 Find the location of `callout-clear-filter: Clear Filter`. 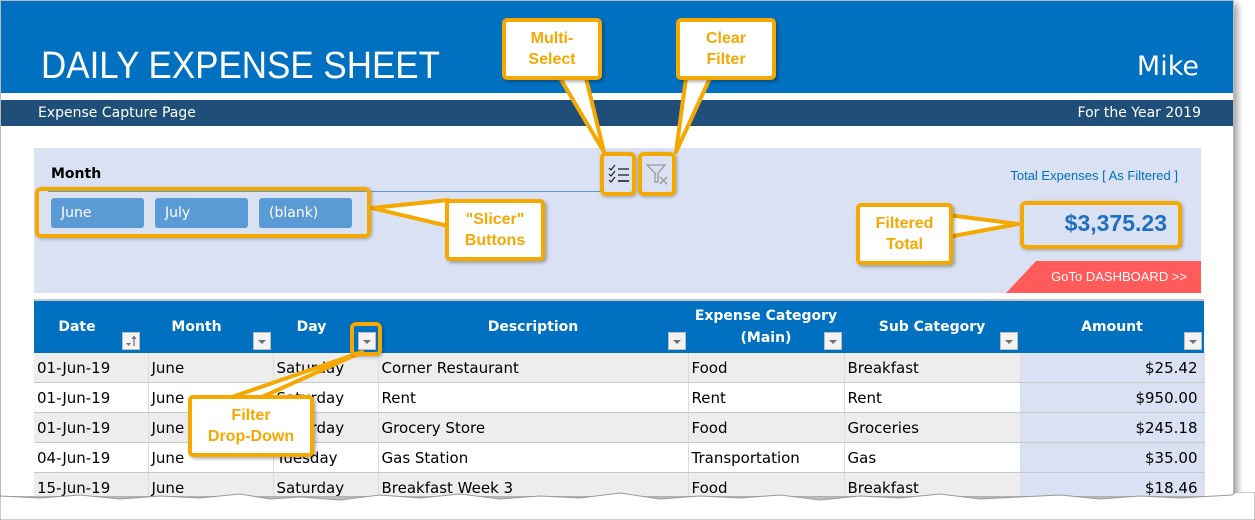

callout-clear-filter: Clear Filter is located at coordinates (726, 49).